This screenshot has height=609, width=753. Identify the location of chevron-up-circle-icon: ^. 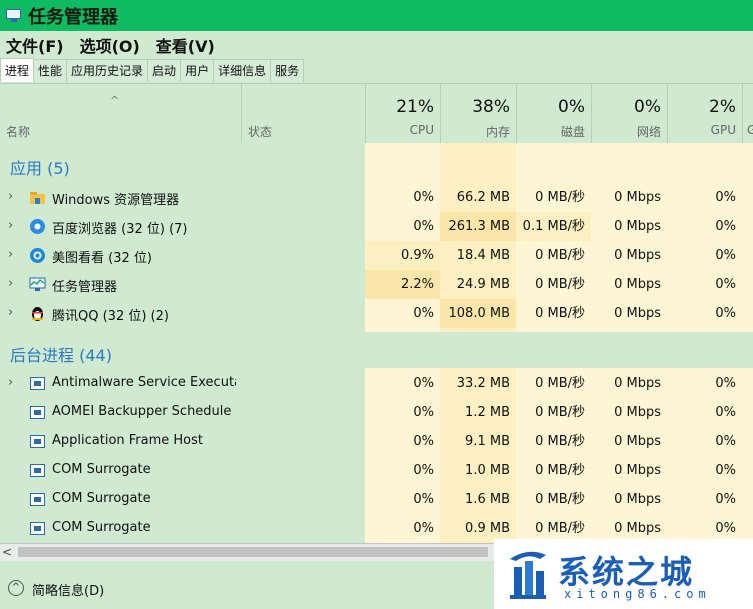
(16, 588).